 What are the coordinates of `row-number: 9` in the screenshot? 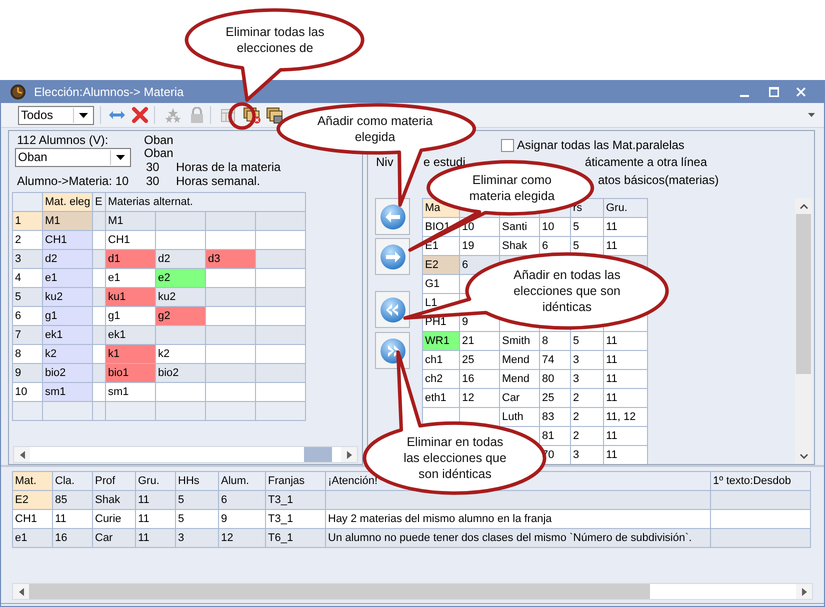 It's located at (28, 373).